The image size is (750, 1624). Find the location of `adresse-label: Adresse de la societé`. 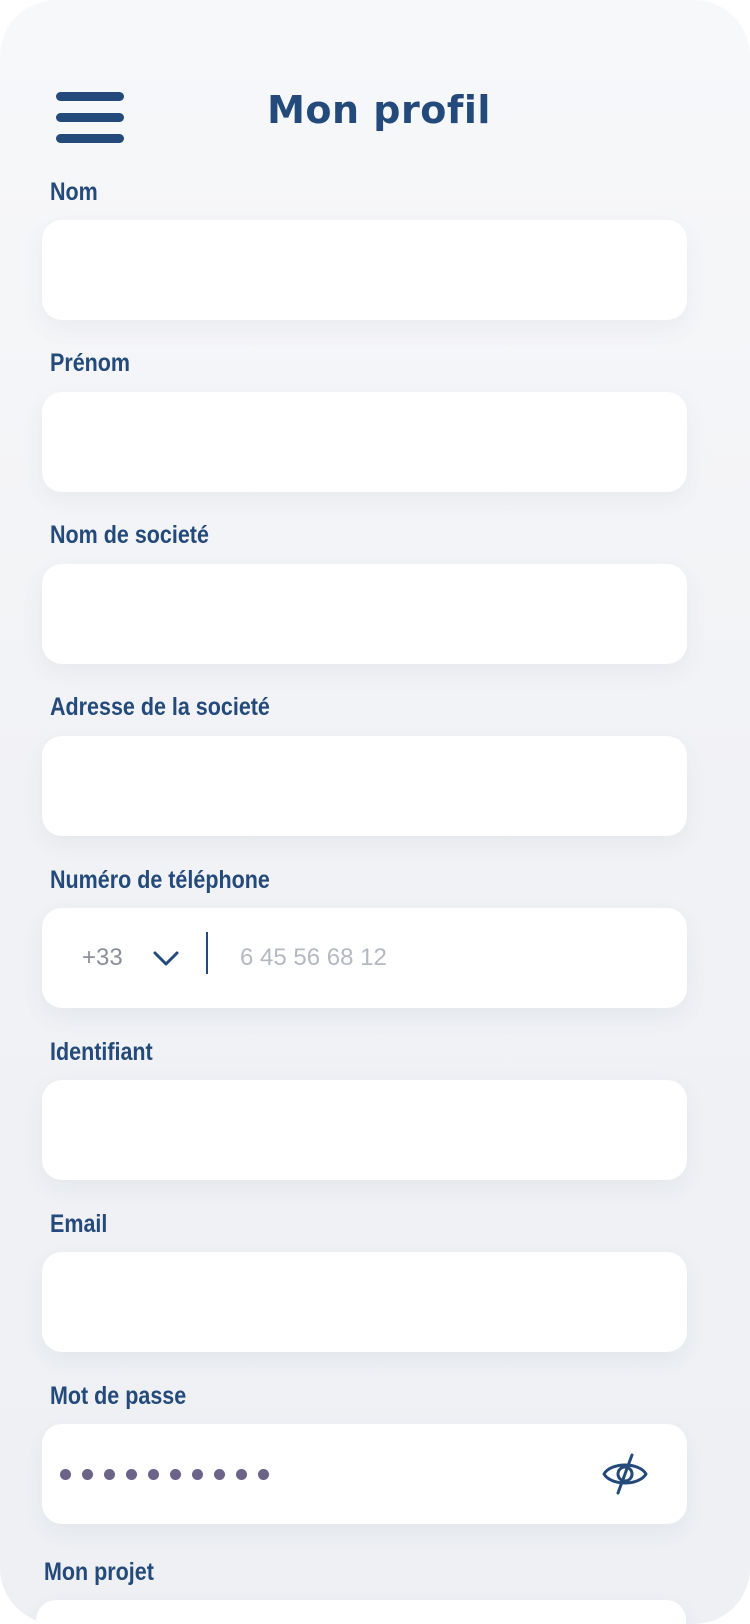

adresse-label: Adresse de la societé is located at coordinates (160, 707).